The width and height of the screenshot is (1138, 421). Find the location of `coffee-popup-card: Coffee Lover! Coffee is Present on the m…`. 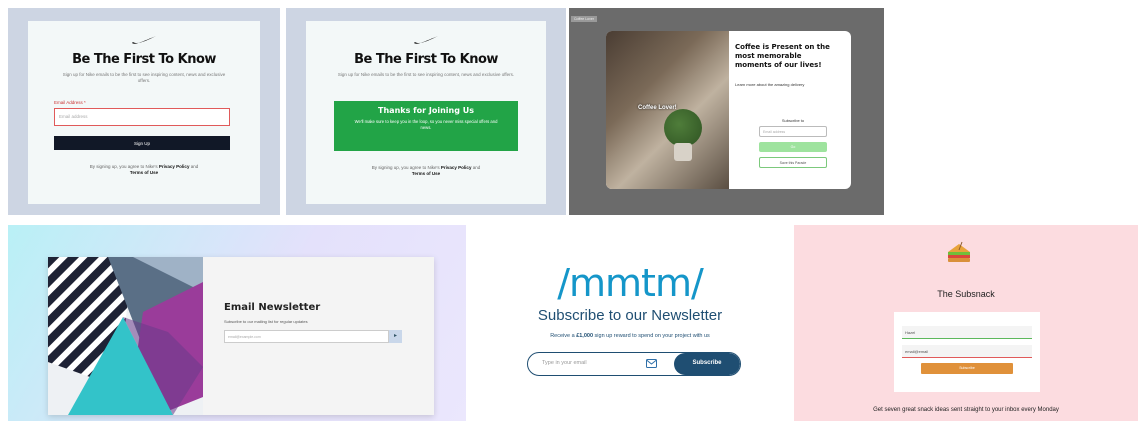

coffee-popup-card: Coffee Lover! Coffee is Present on the m… is located at coordinates (728, 110).